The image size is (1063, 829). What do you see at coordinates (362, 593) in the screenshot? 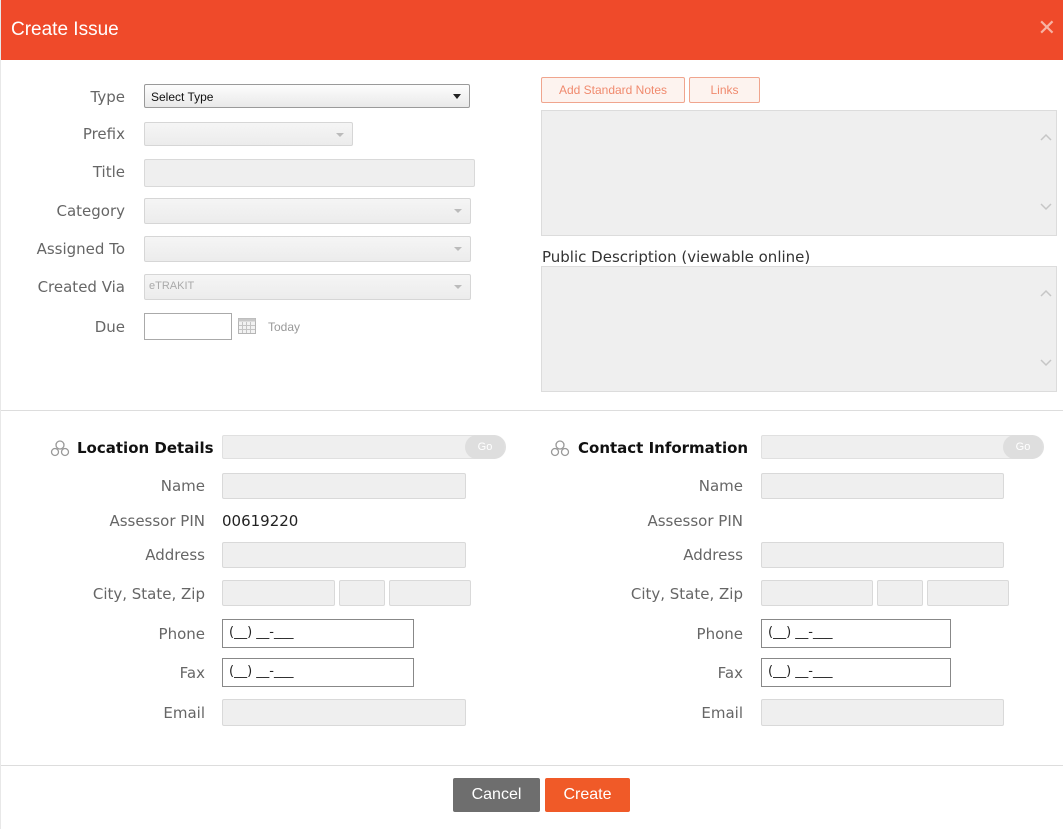
I see `location-state-input` at bounding box center [362, 593].